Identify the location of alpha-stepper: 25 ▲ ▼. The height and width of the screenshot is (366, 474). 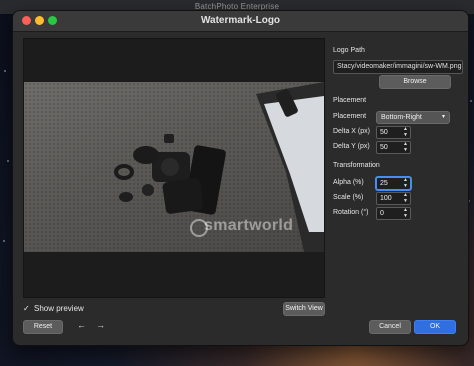
(393, 183).